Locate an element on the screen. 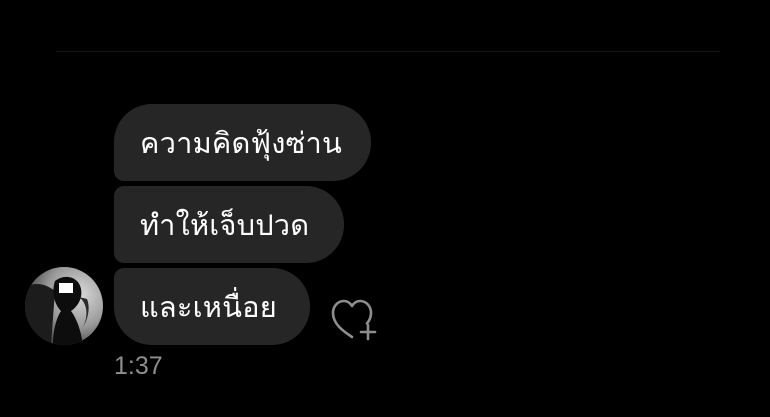 This screenshot has height=417, width=770. message-text: ความคิดฟุ้งซ่าน is located at coordinates (241, 142).